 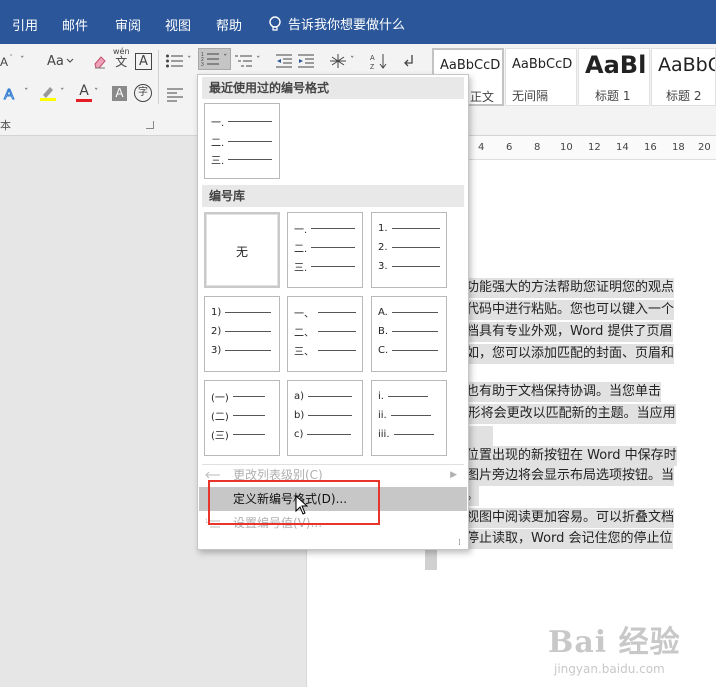 I want to click on library-format: a) b) c), so click(x=325, y=418).